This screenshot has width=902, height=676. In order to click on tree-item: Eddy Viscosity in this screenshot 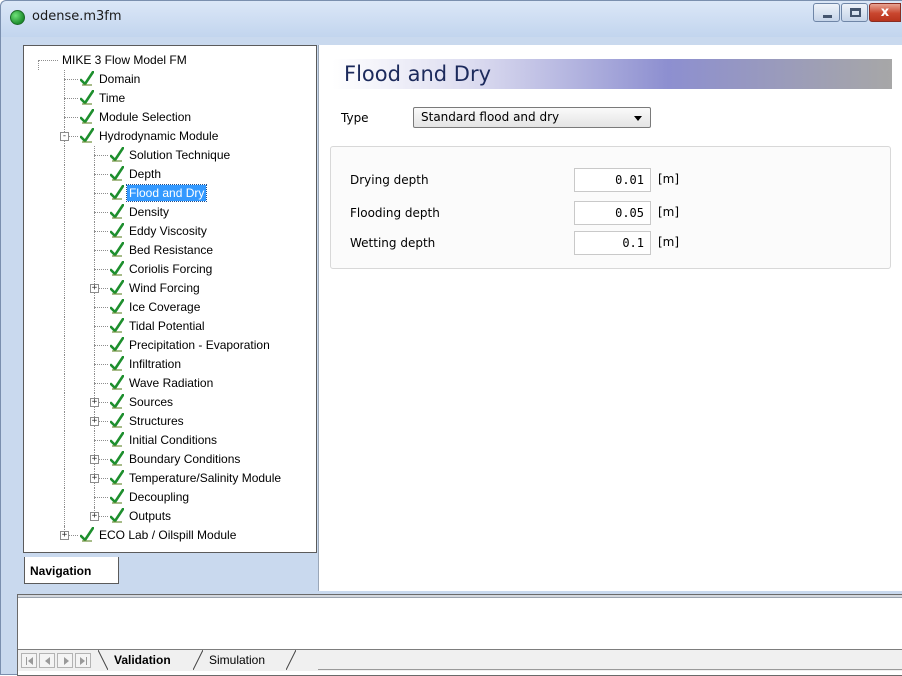, I will do `click(164, 231)`.